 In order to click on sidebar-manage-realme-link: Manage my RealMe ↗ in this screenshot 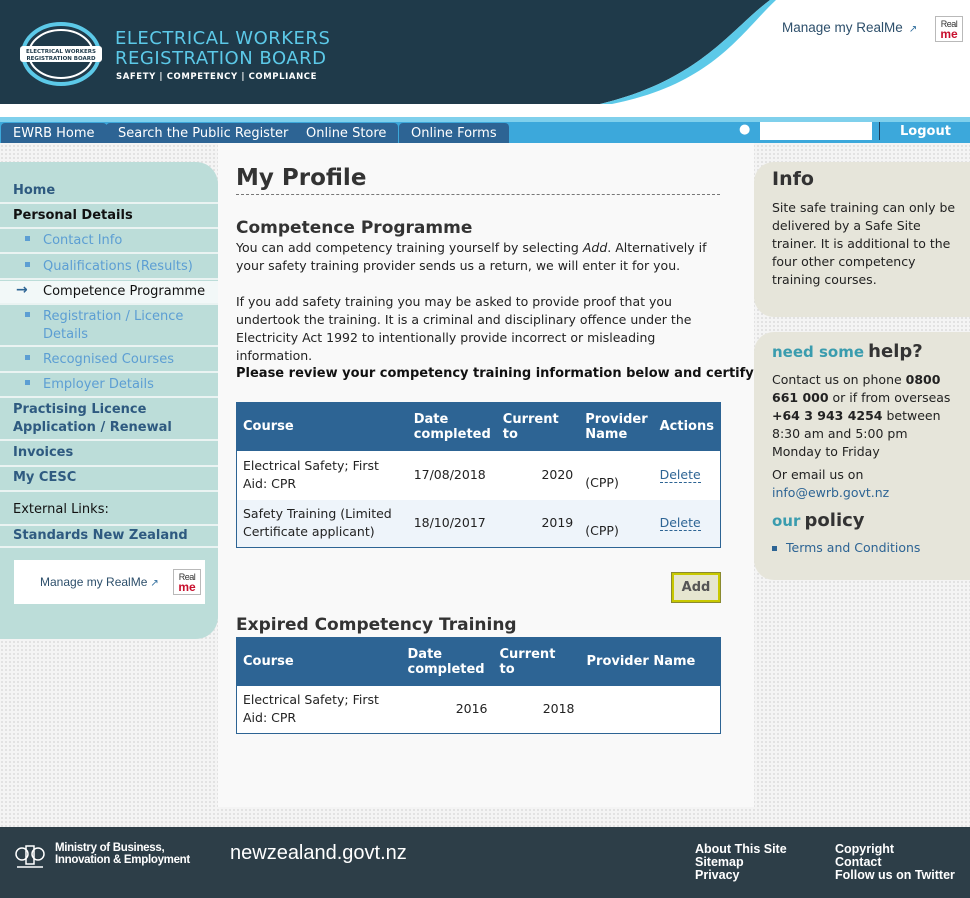, I will do `click(99, 582)`.